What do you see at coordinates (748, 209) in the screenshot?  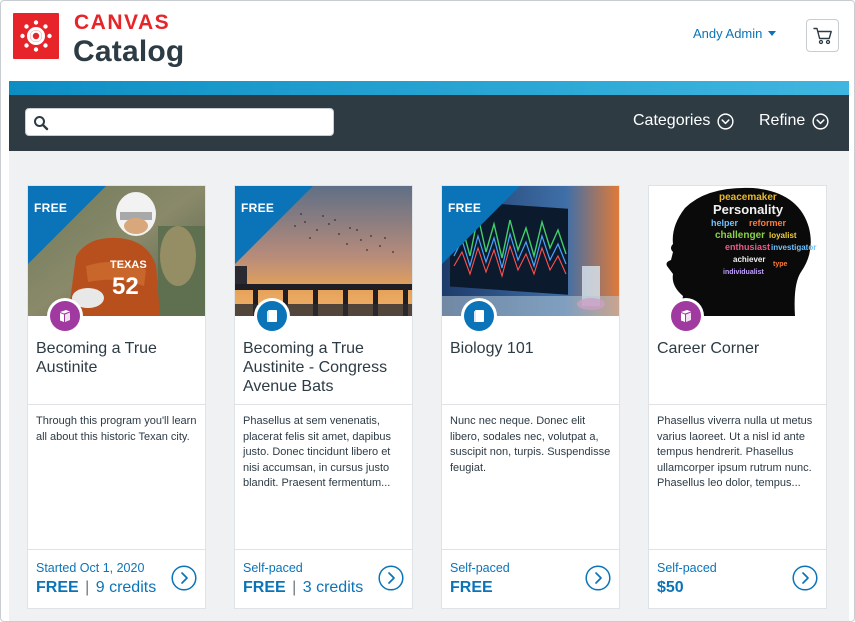 I see `svg-text: Personality` at bounding box center [748, 209].